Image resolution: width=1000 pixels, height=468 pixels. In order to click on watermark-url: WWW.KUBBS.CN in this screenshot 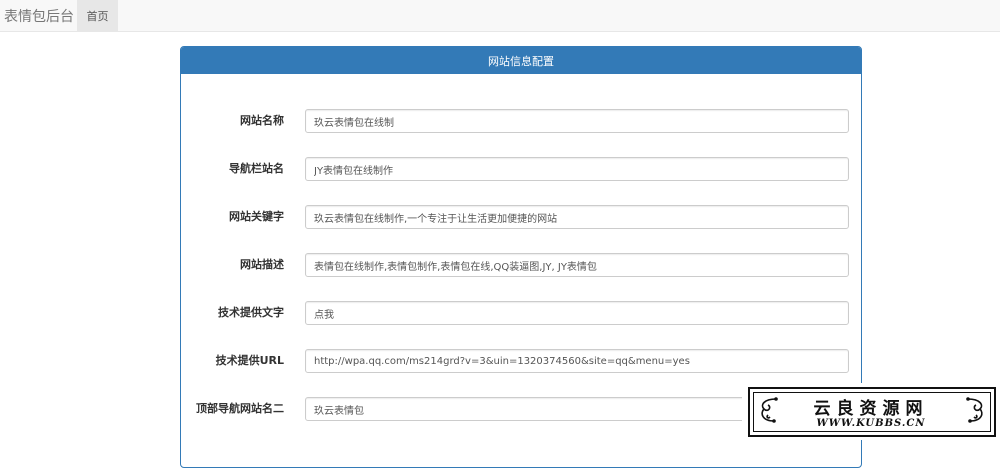, I will do `click(871, 423)`.